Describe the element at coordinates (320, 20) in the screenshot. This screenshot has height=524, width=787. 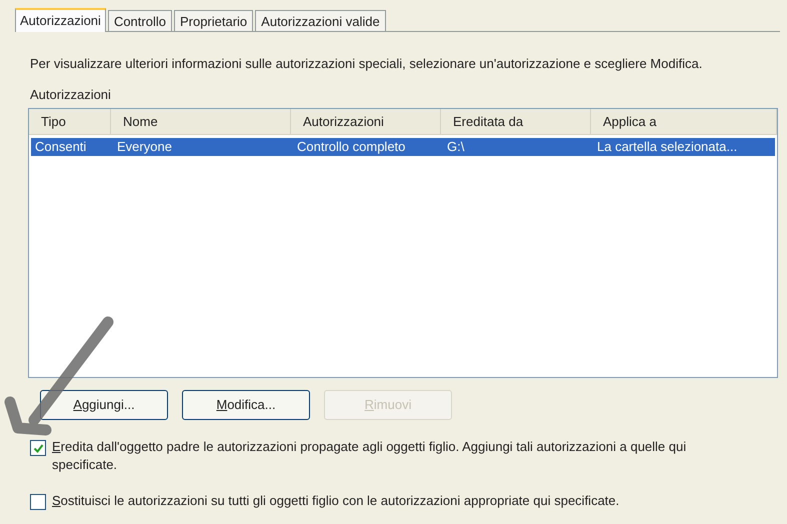
I see `tab: Autorizzazioni valide` at that location.